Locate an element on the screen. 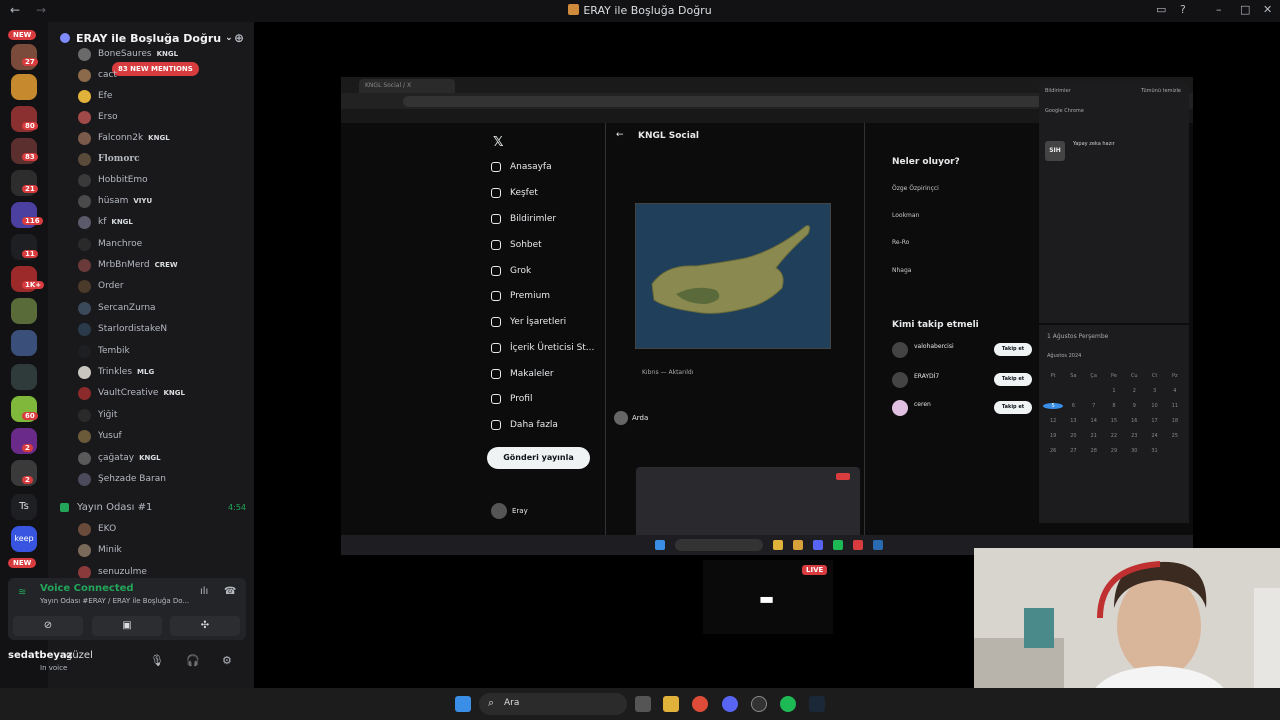  post-button: Gönderi yayınla is located at coordinates (538, 458).